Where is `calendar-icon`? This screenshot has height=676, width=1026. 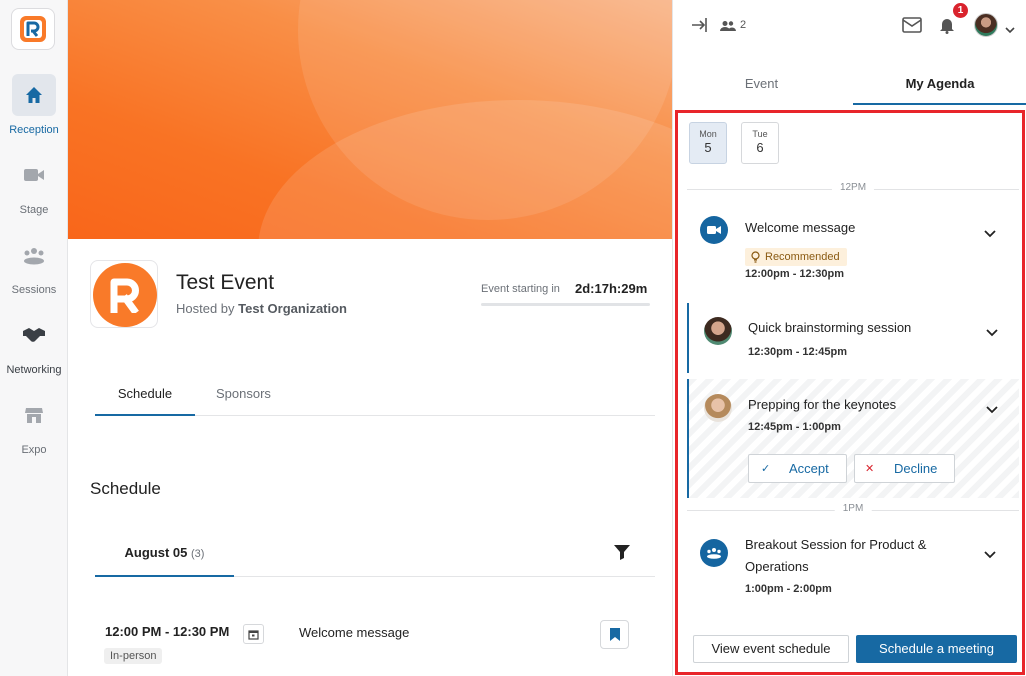 calendar-icon is located at coordinates (253, 634).